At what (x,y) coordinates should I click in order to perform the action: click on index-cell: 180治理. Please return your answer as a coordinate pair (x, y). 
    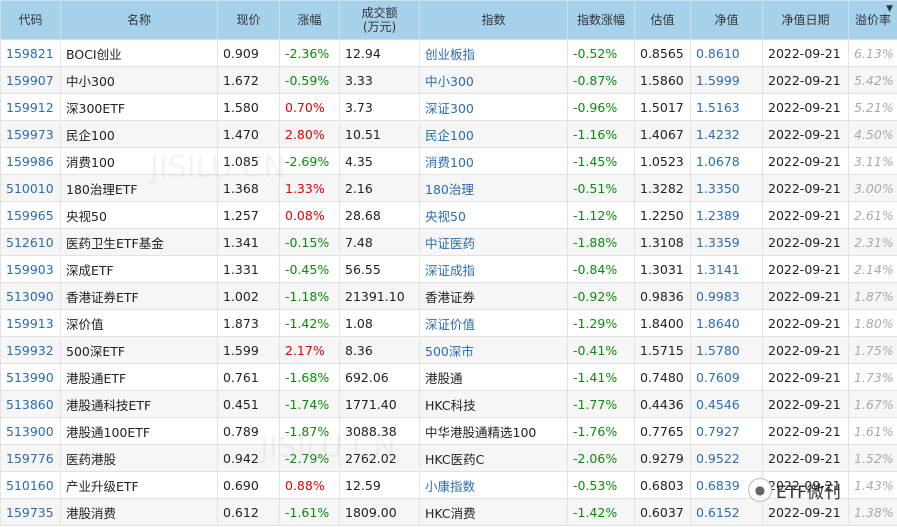
    Looking at the image, I should click on (493, 188).